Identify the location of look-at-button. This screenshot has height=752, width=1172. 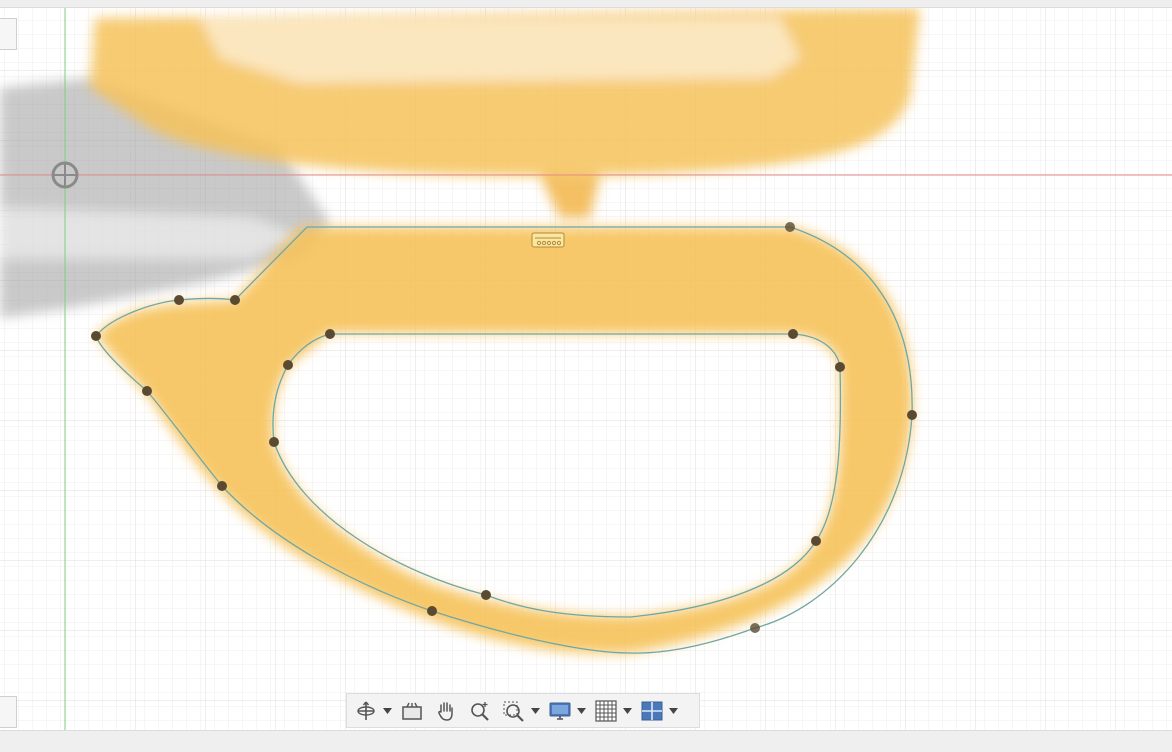
(412, 711).